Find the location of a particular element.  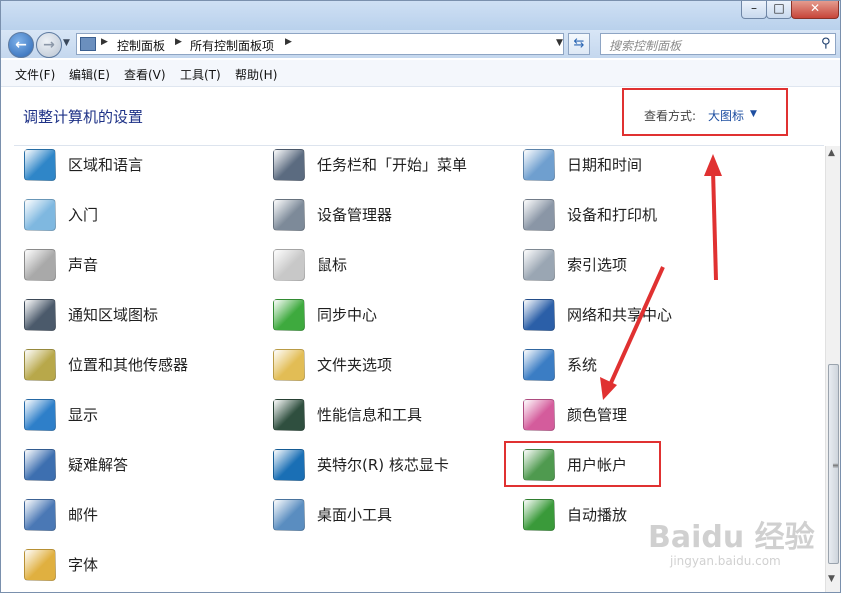

notification-area-icon is located at coordinates (40, 315).